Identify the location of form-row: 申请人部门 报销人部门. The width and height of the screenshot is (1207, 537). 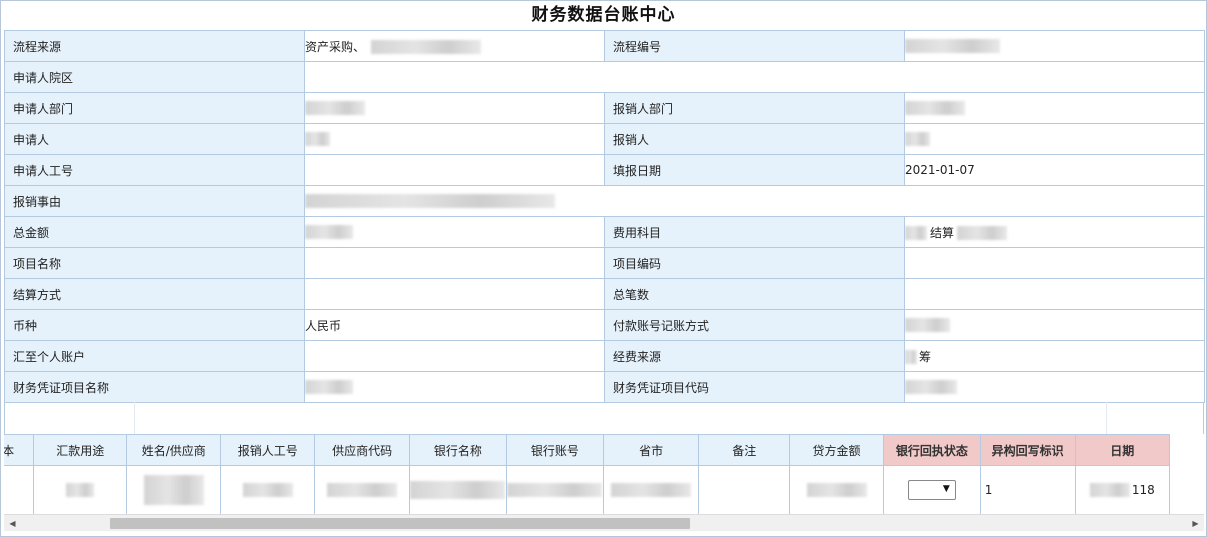
(604, 108).